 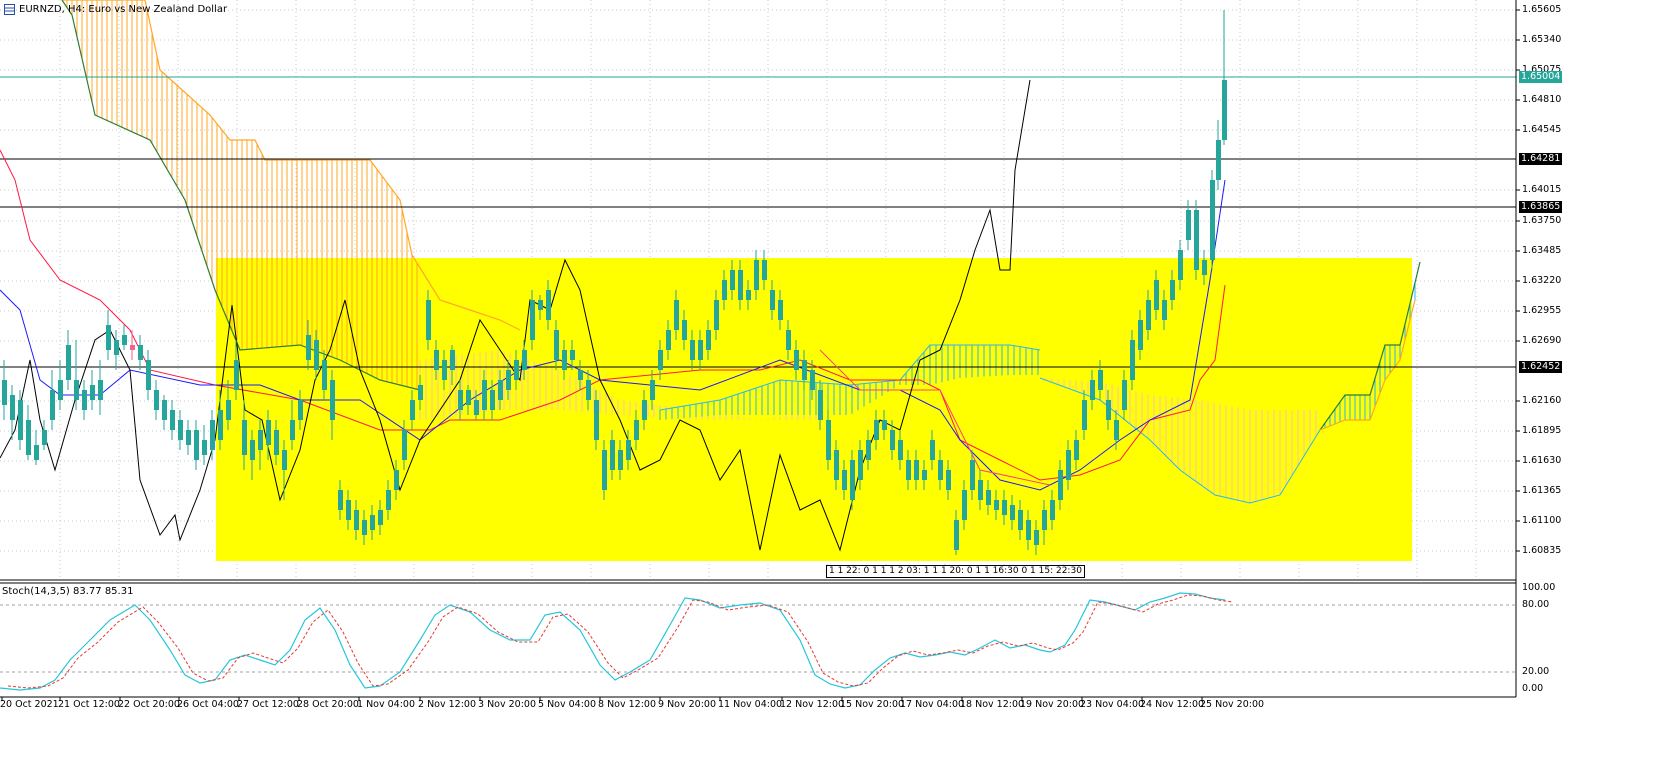 What do you see at coordinates (750, 704) in the screenshot?
I see `time-axis-label: 11 Nov 04:00` at bounding box center [750, 704].